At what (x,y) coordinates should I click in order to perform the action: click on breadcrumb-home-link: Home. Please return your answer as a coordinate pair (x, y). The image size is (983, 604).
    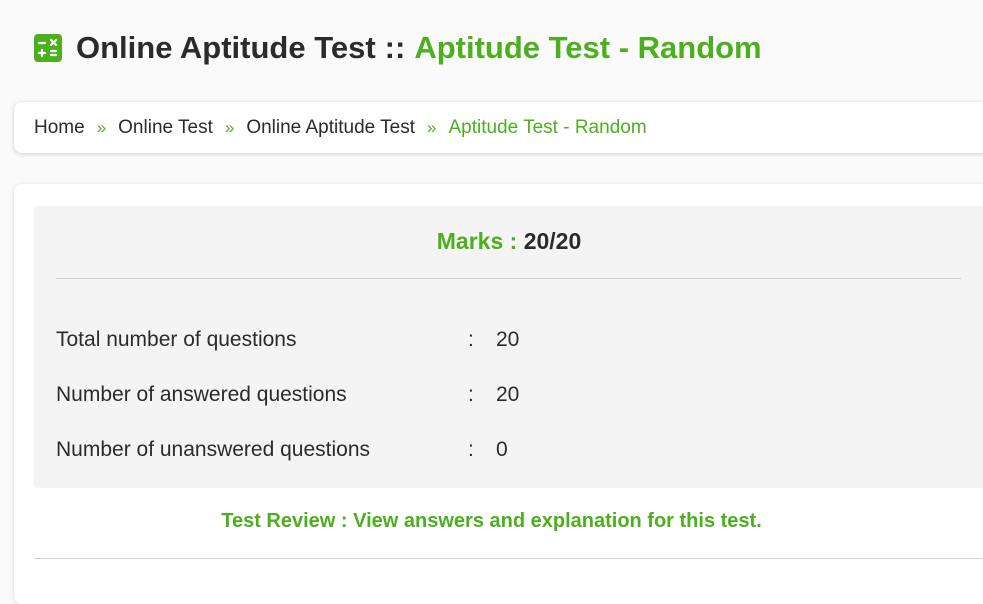
    Looking at the image, I should click on (59, 128).